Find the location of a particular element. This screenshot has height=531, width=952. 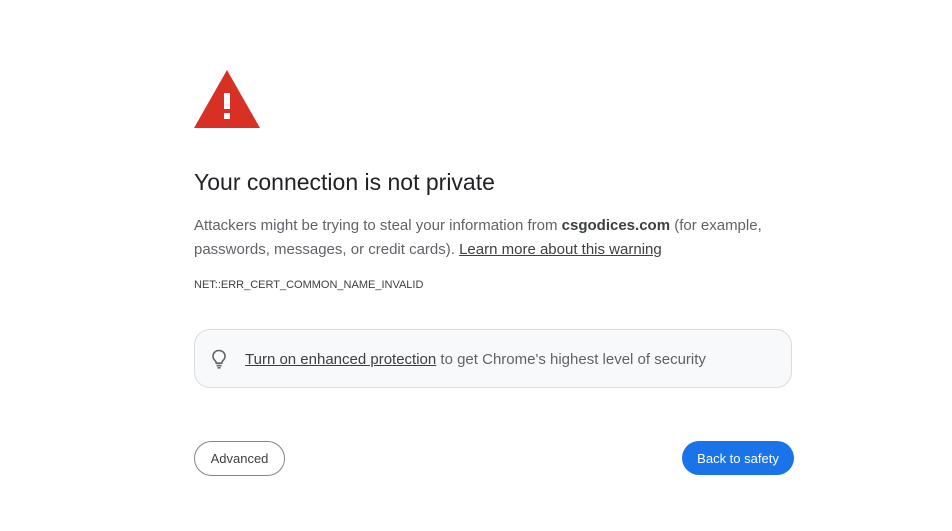

learn-more-link: Learn more about this warning is located at coordinates (560, 249).